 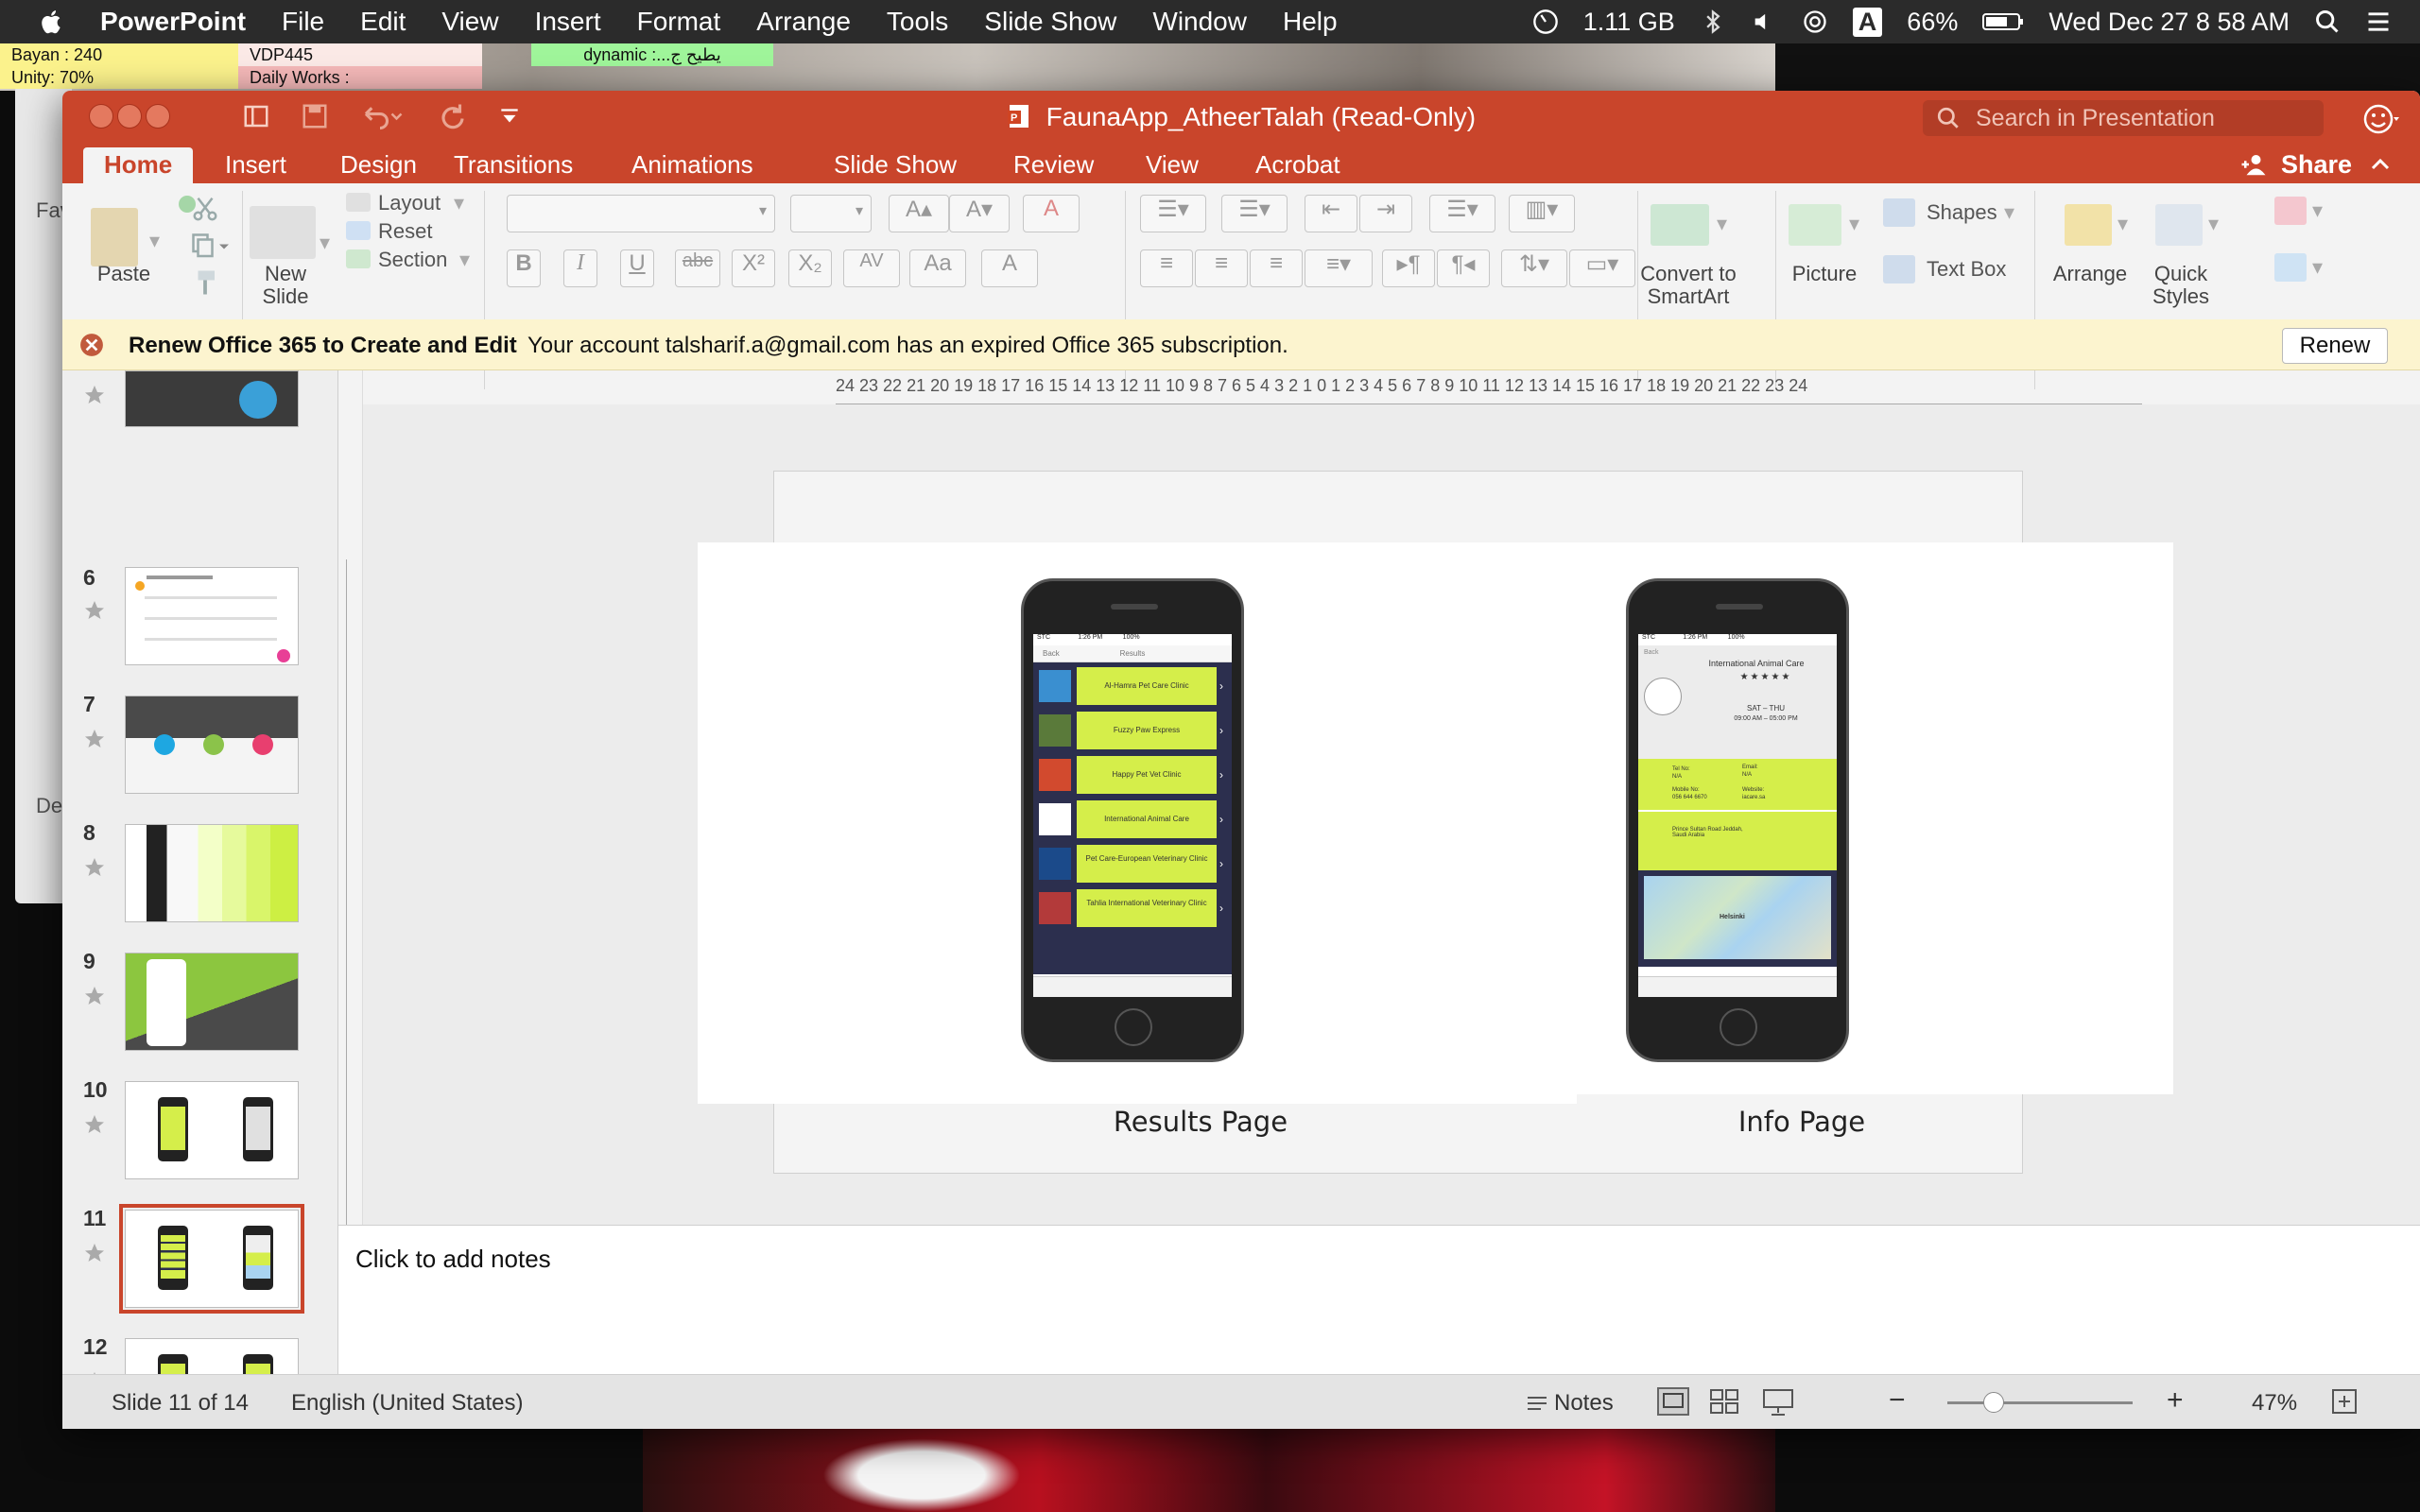 What do you see at coordinates (1778, 1401) in the screenshot?
I see `reading-view-icon` at bounding box center [1778, 1401].